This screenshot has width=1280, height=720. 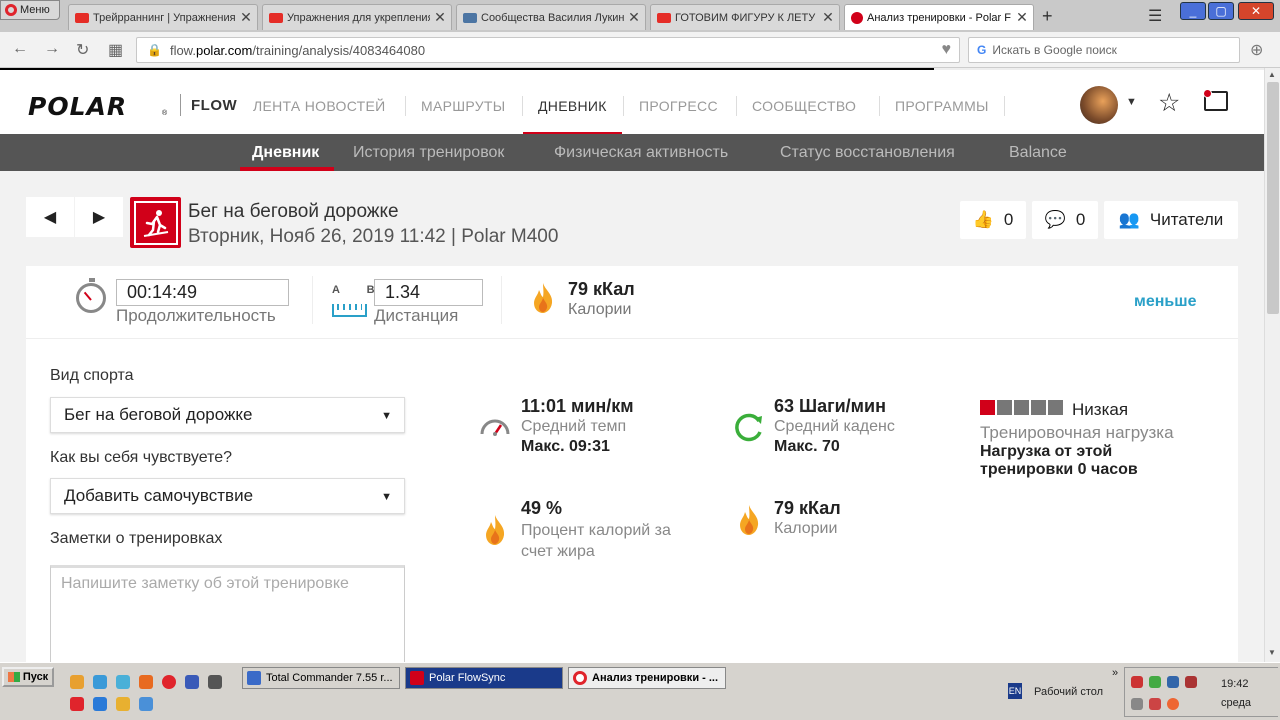 I want to click on nav-diary: ДНЕВНИК, so click(x=572, y=106).